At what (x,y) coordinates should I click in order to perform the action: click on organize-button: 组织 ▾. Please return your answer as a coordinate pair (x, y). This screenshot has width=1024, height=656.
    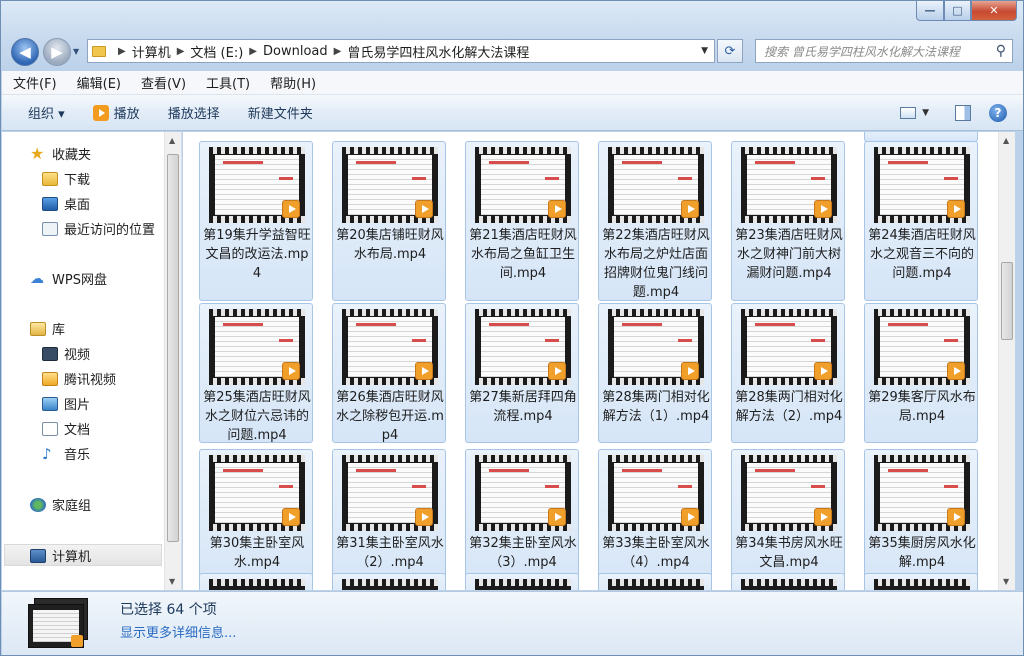
    Looking at the image, I should click on (46, 112).